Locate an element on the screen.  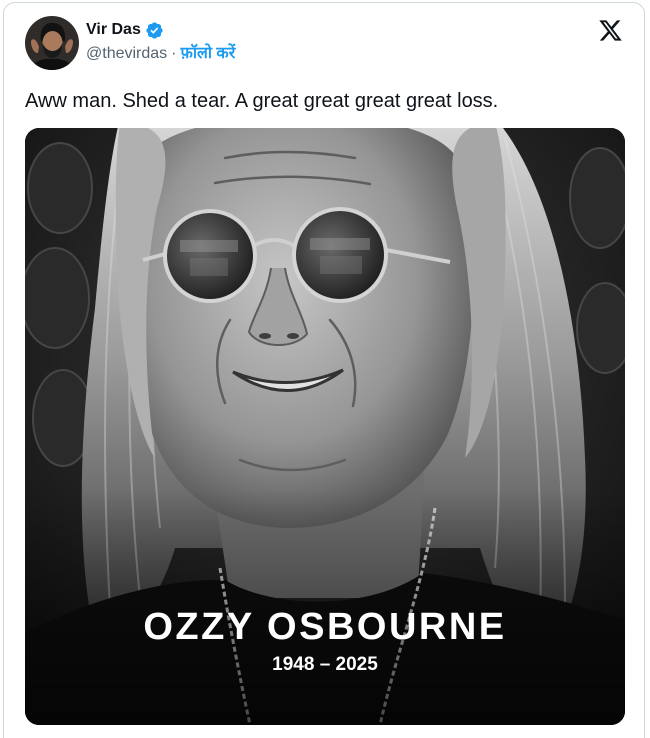
left-lens is located at coordinates (210, 256).